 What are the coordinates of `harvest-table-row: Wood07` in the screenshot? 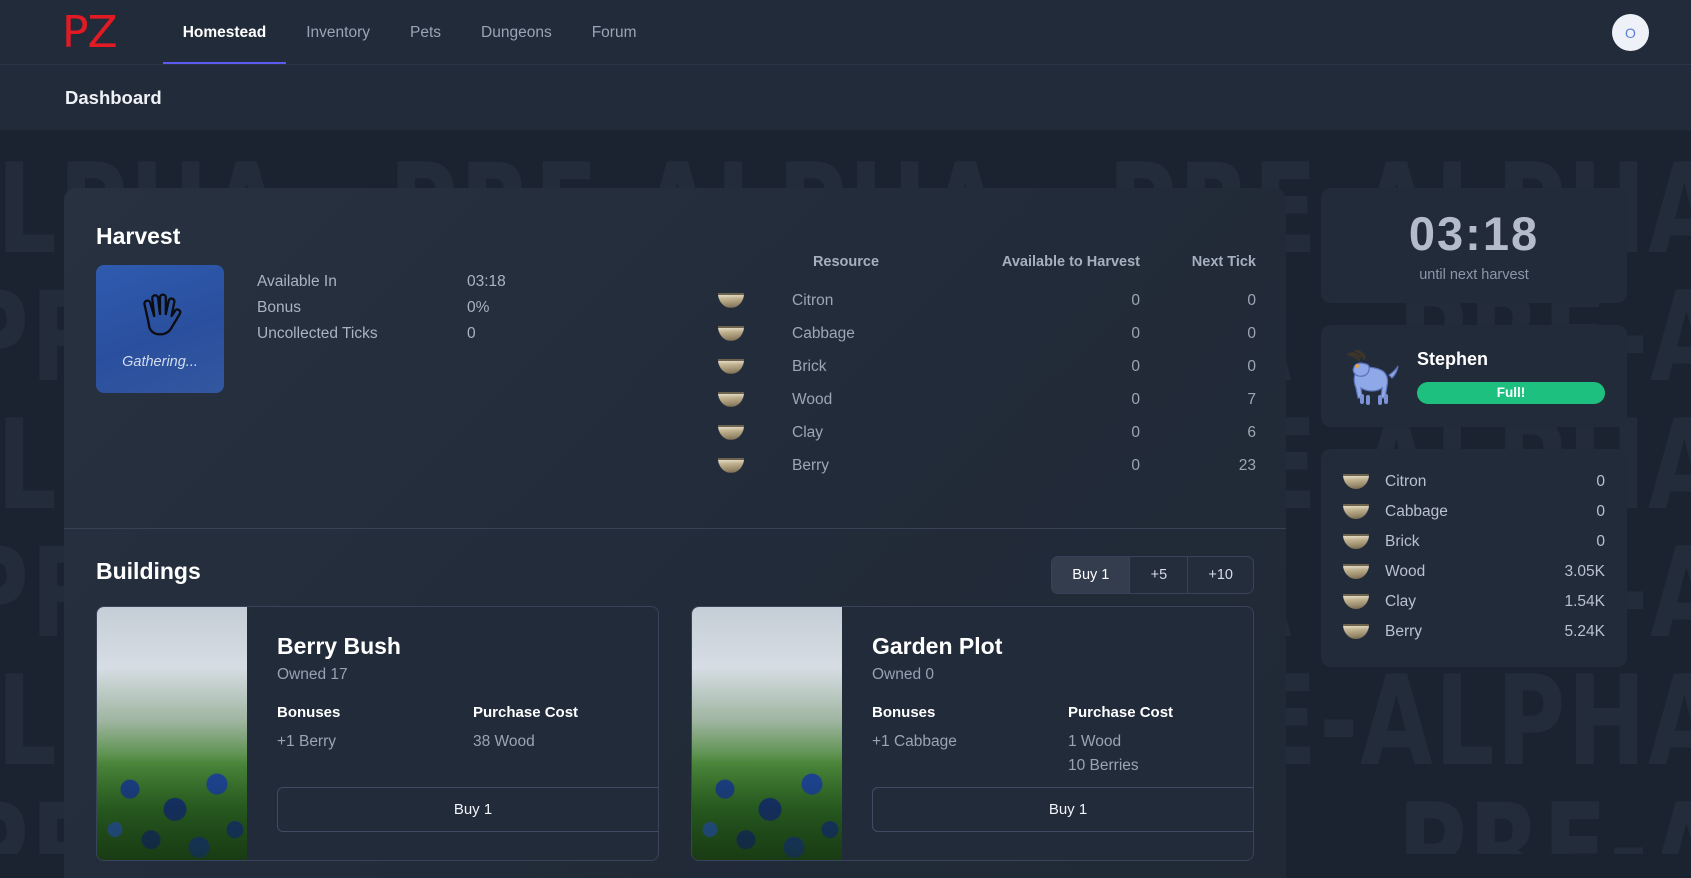 It's located at (983, 399).